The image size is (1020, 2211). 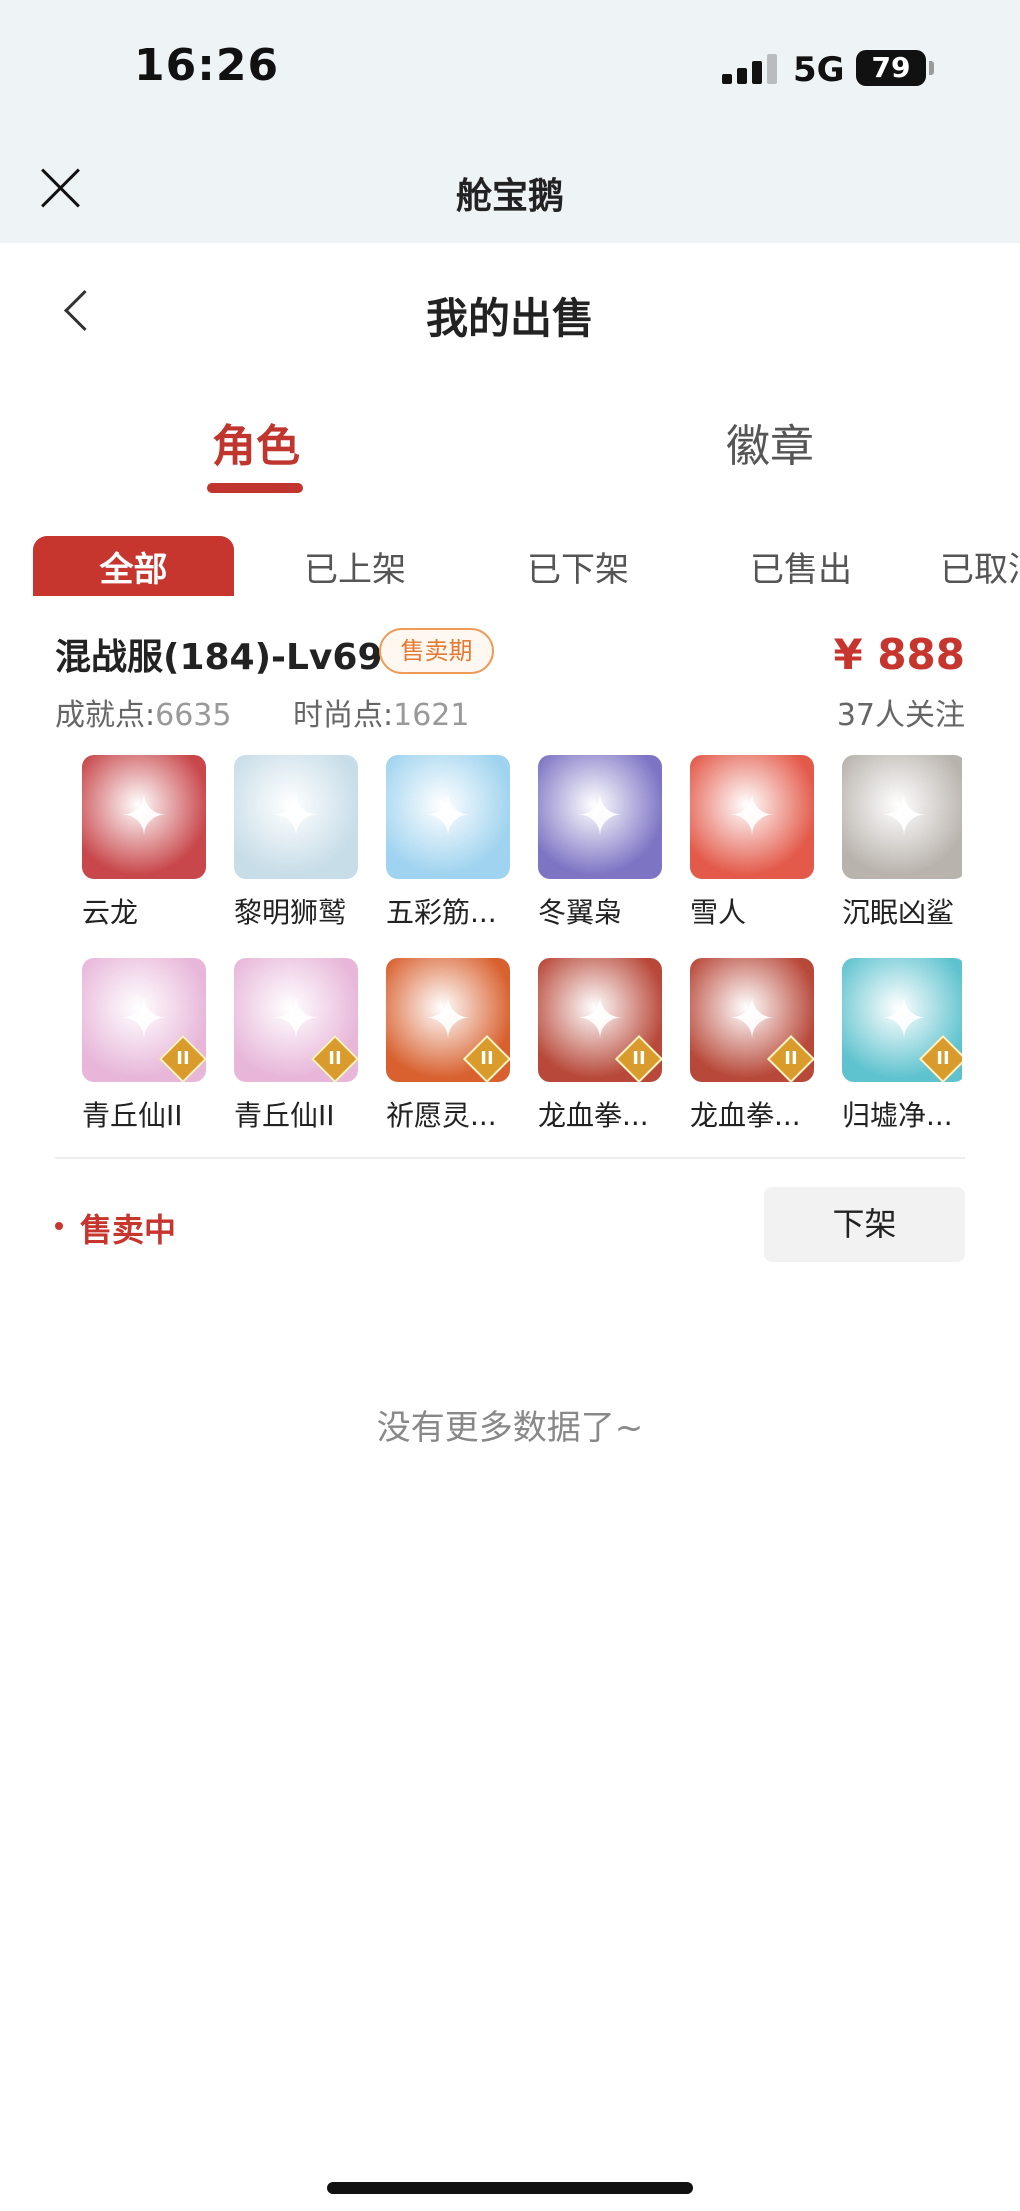 I want to click on tab-badge: 徽章, so click(x=770, y=442).